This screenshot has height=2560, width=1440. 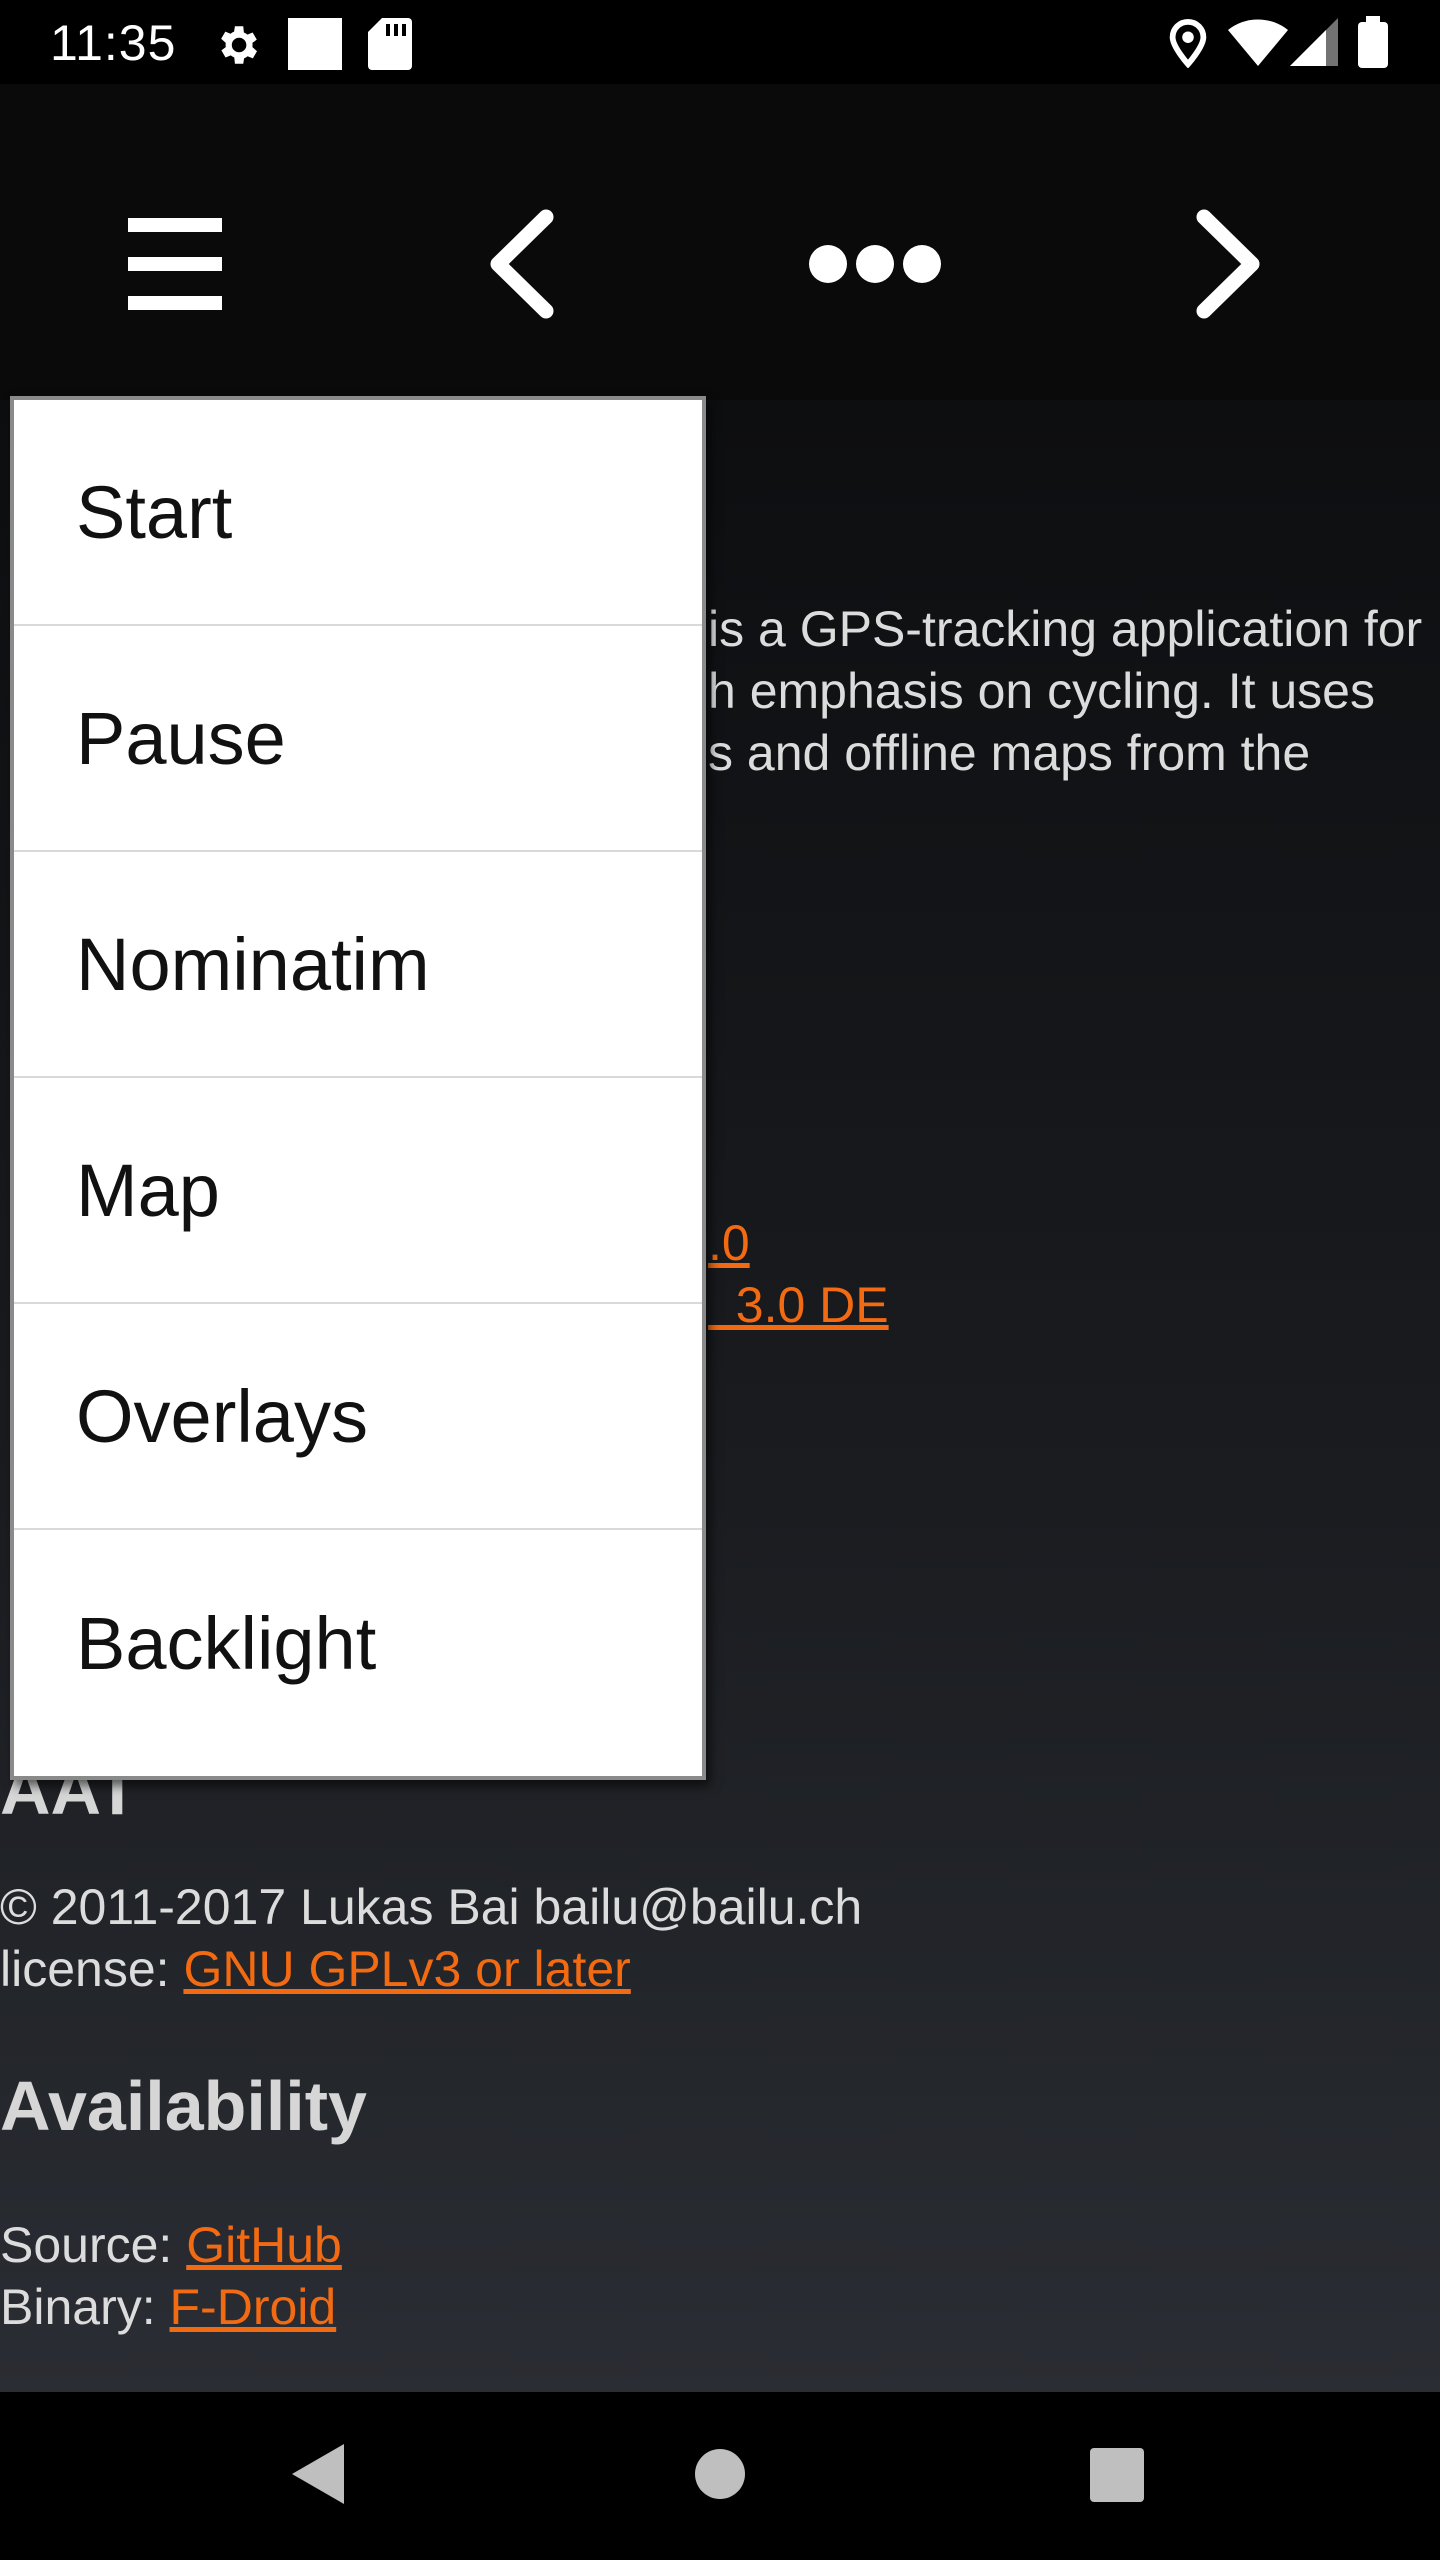 I want to click on menu-item-overlays: Overlays, so click(x=358, y=1417).